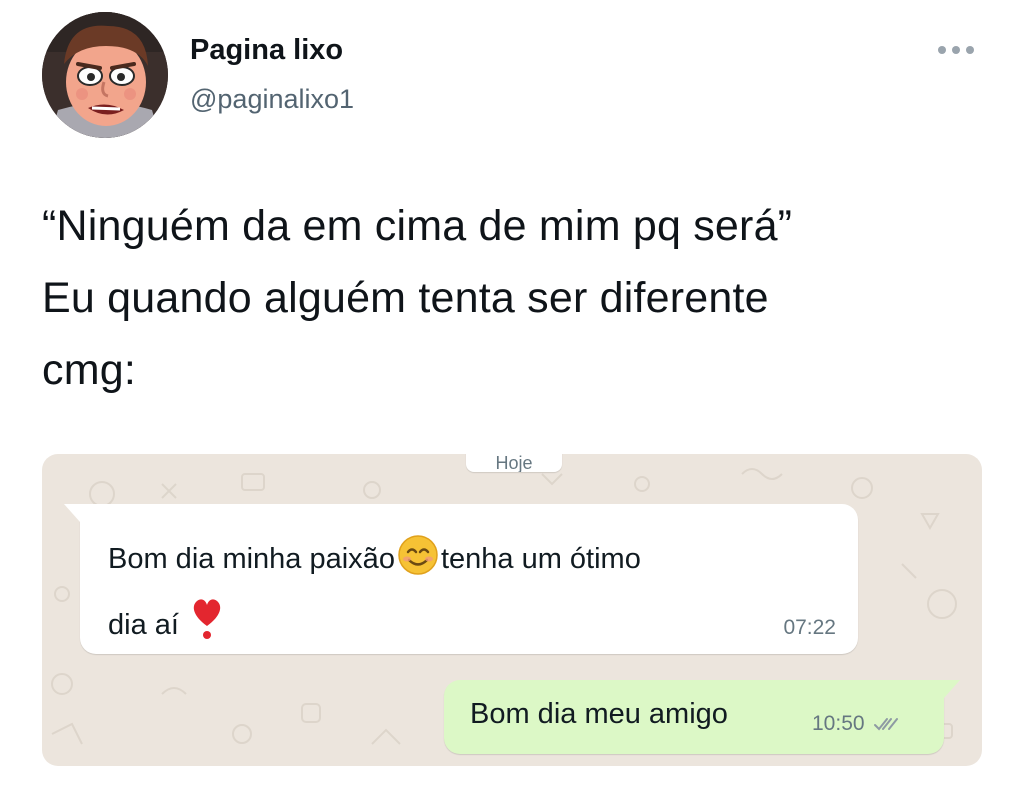  Describe the element at coordinates (540, 559) in the screenshot. I see `incoming-text-part-2: tenha um ótimo` at that location.